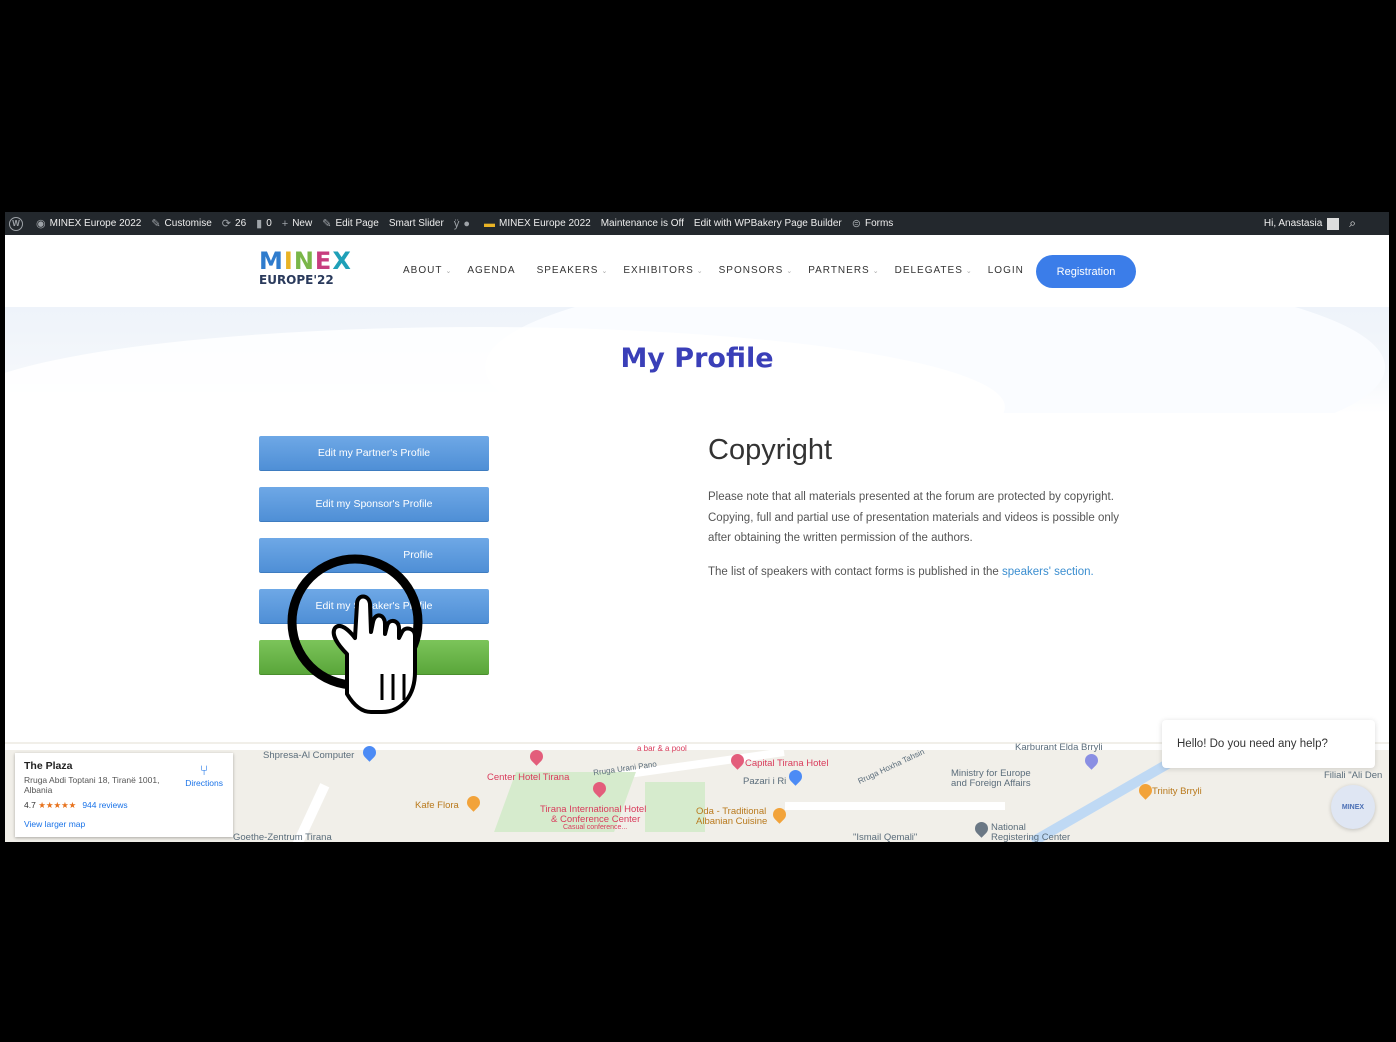 The height and width of the screenshot is (1042, 1396). Describe the element at coordinates (576, 270) in the screenshot. I see `nav-speakers: SPEAKERS ⌄` at that location.